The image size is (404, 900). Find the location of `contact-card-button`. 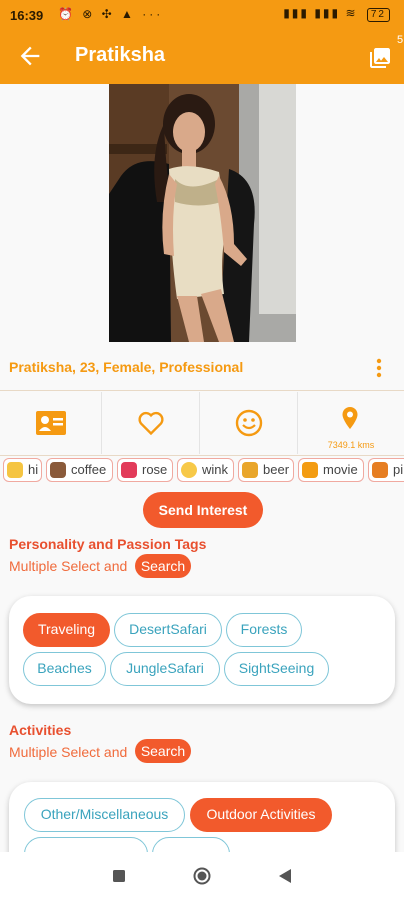

contact-card-button is located at coordinates (51, 423).